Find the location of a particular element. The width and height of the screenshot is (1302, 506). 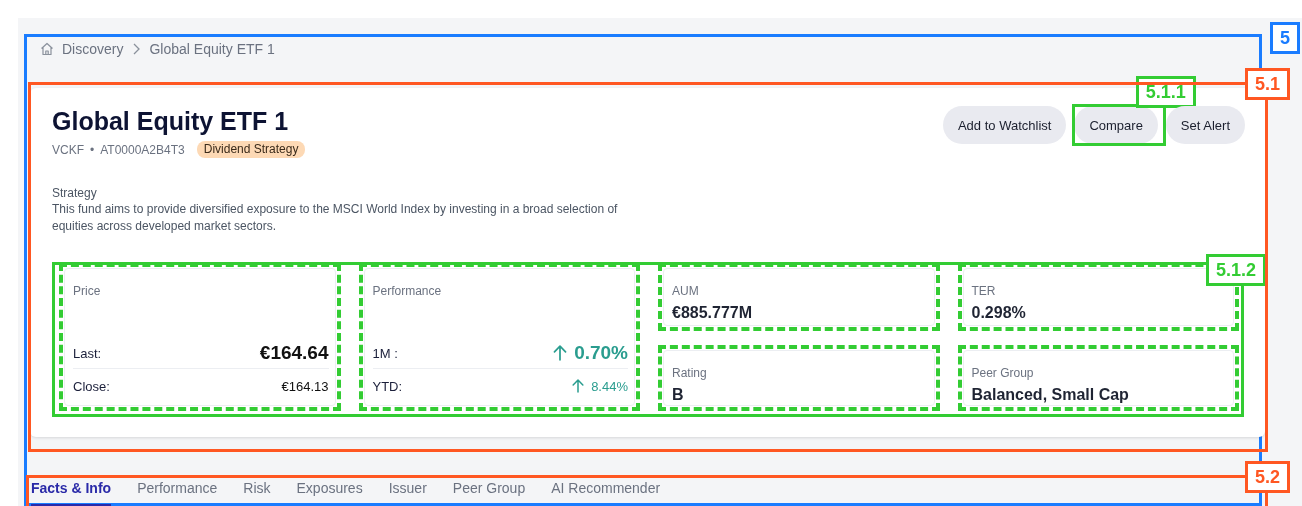

row-label: YTD: is located at coordinates (387, 386).